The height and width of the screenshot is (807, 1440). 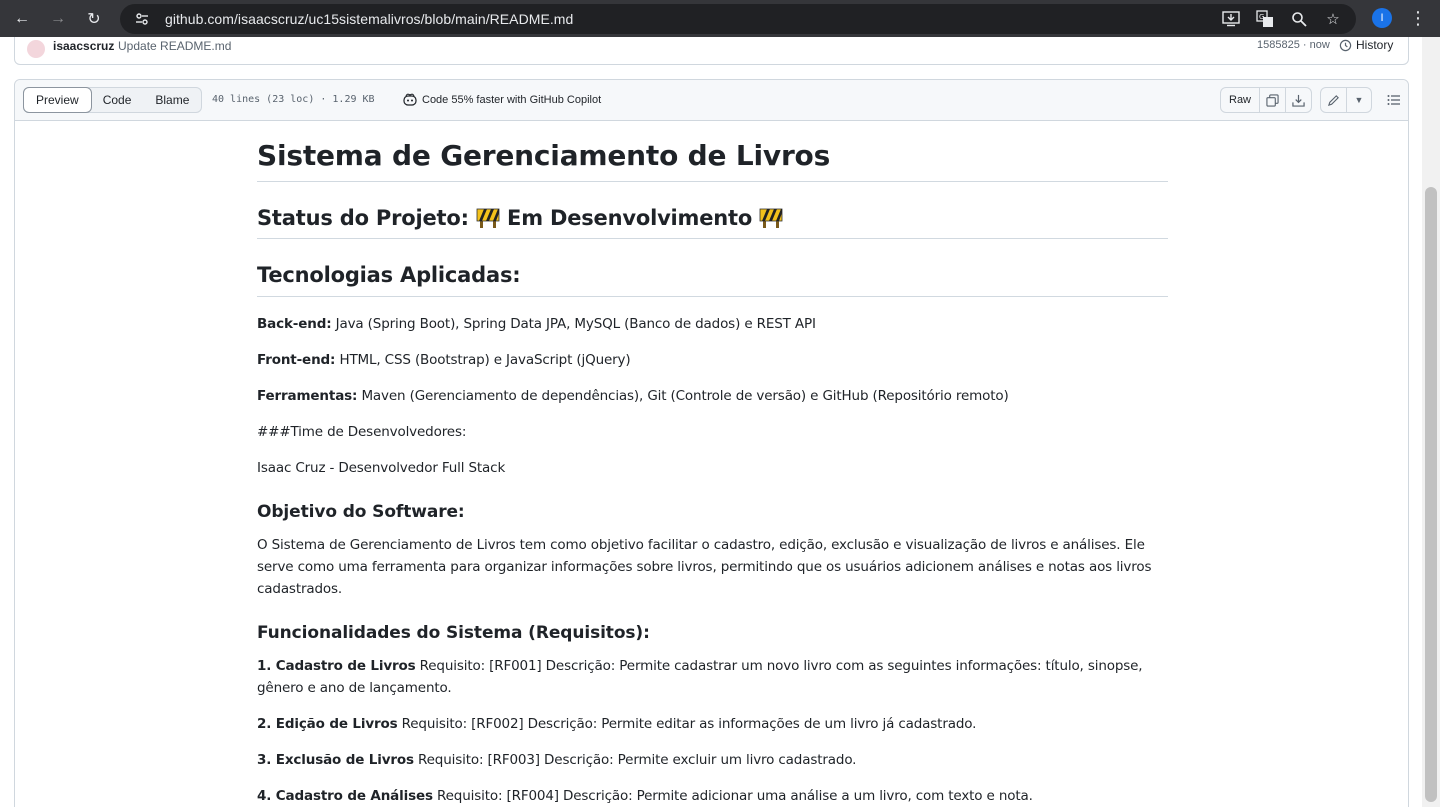 I want to click on install-app-icon, so click(x=1231, y=19).